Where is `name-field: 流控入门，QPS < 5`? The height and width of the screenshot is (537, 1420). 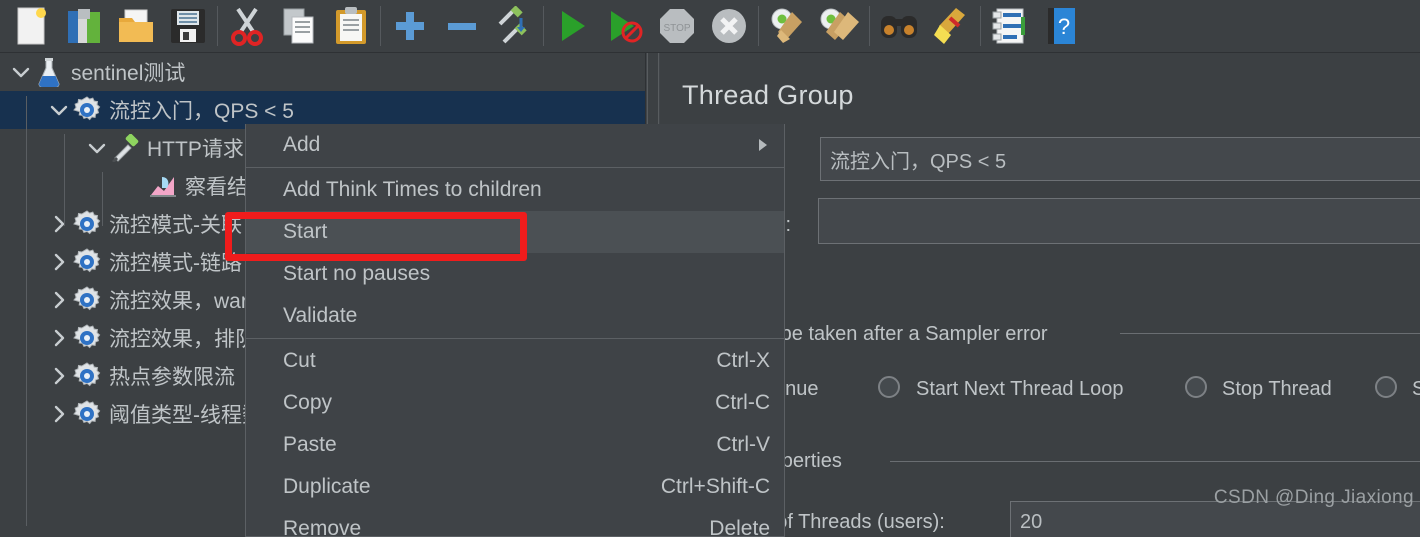 name-field: 流控入门，QPS < 5 is located at coordinates (1120, 159).